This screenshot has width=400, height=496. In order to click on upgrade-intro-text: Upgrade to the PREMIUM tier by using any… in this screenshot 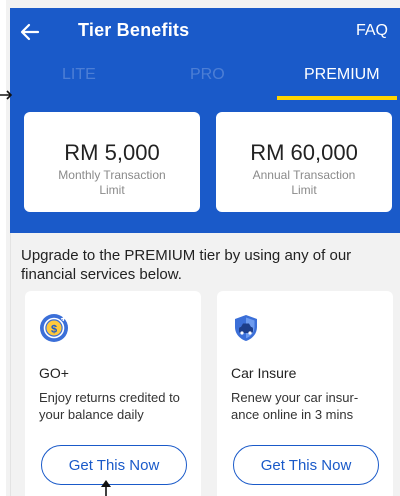, I will do `click(186, 265)`.